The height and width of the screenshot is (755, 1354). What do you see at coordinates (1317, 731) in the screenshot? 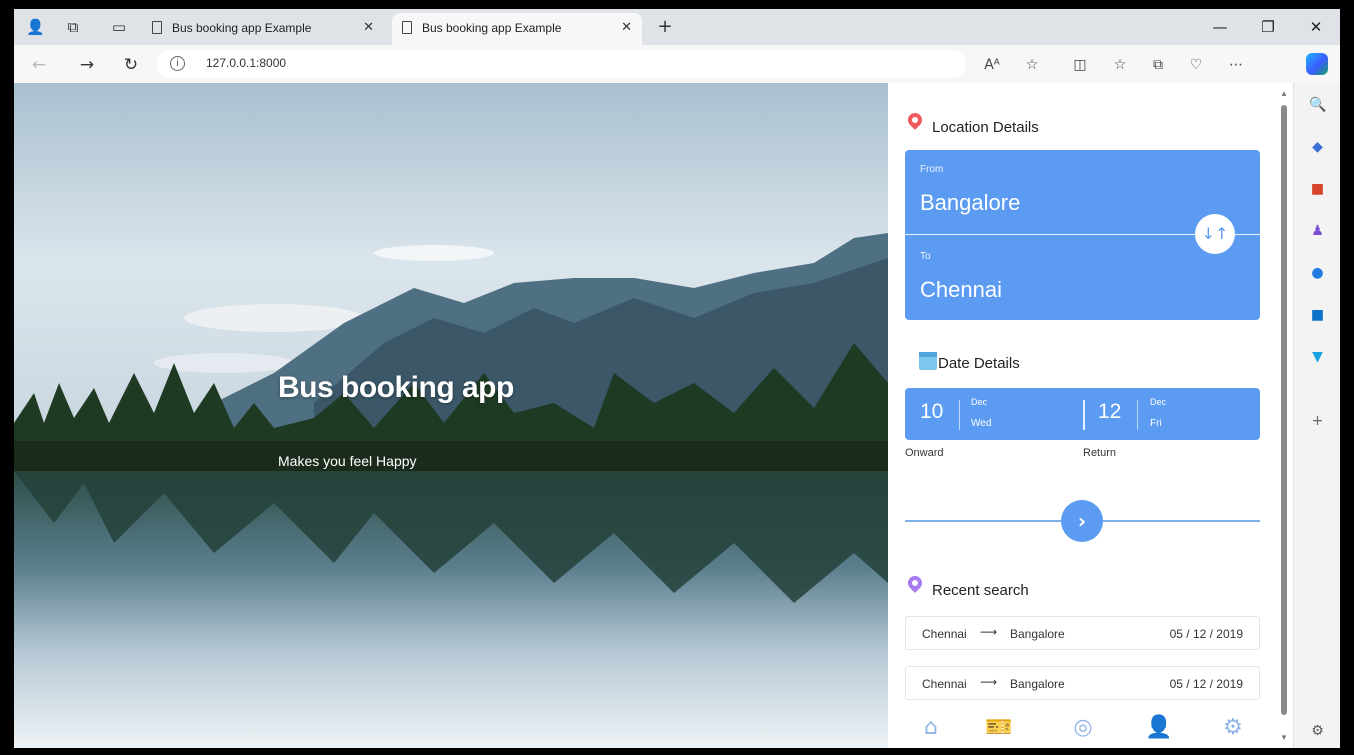
I see `sidebar-settings-icon: ⚙` at bounding box center [1317, 731].